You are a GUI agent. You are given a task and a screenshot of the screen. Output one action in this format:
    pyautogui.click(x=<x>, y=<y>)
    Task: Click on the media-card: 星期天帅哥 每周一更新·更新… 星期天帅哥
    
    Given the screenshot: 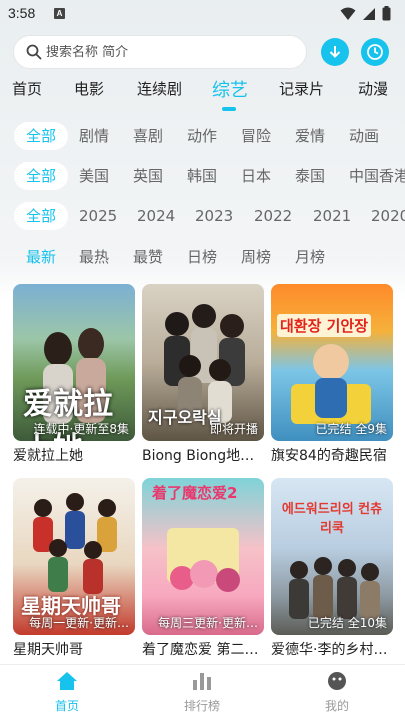 What is the action you would take?
    pyautogui.click(x=74, y=568)
    